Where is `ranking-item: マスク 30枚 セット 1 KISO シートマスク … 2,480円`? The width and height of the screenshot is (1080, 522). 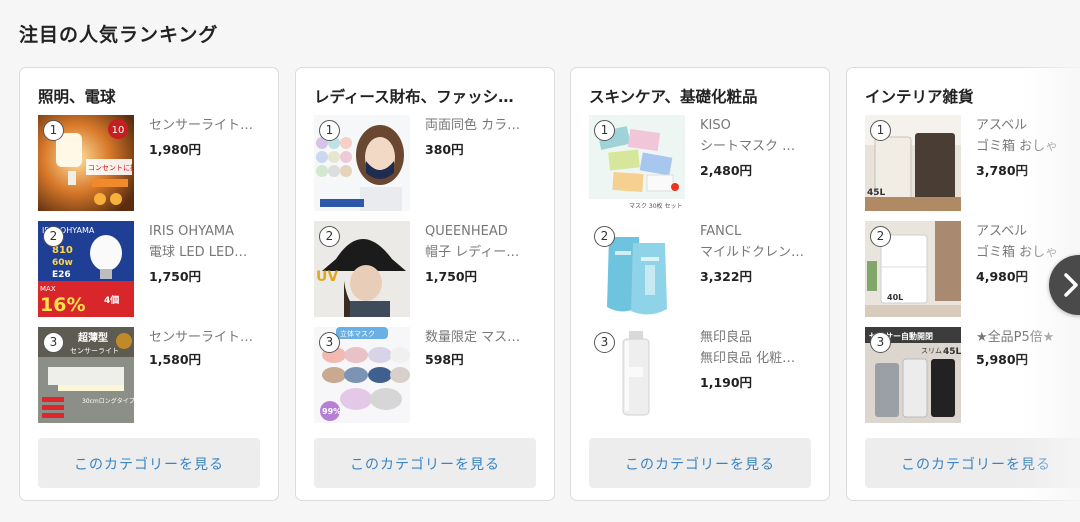 ranking-item: マスク 30枚 セット 1 KISO シートマスク … 2,480円 is located at coordinates (704, 163).